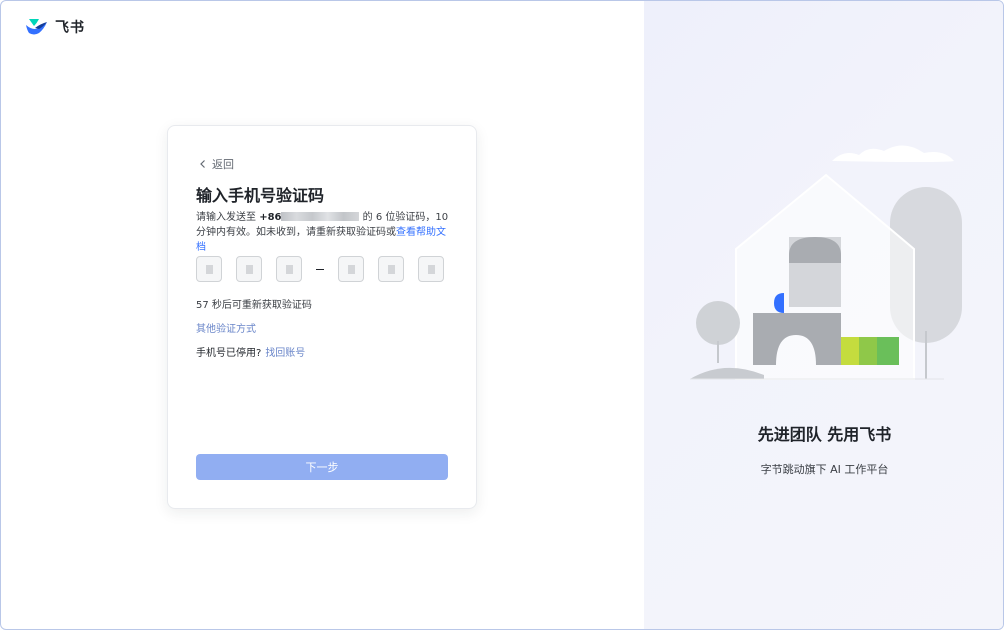 The height and width of the screenshot is (630, 1004). I want to click on resend-countdown: 57 秒后可重新获取验证码, so click(254, 305).